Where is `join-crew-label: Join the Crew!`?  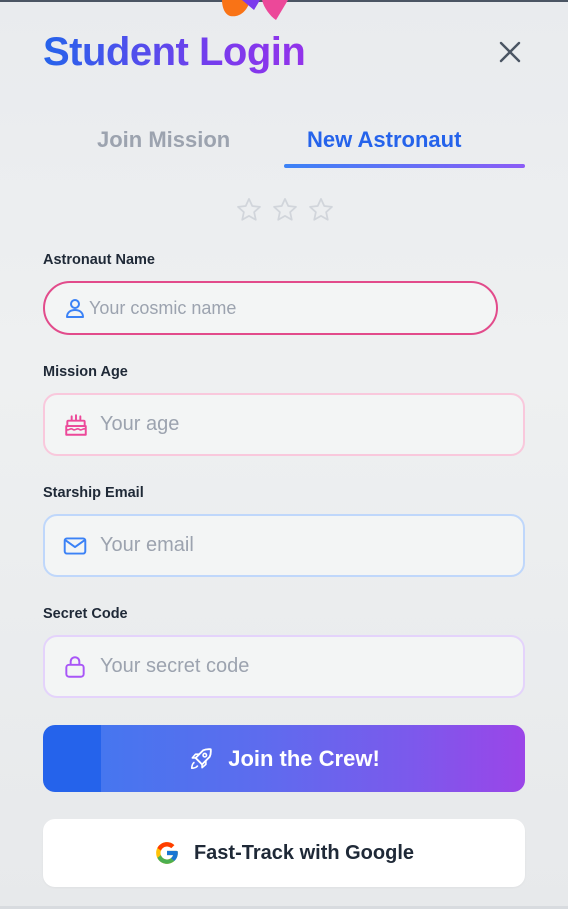 join-crew-label: Join the Crew! is located at coordinates (304, 758).